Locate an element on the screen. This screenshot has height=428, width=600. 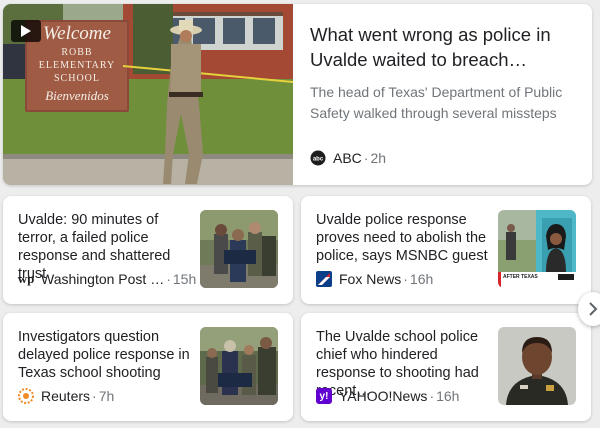
article-source: Reuters · 7h is located at coordinates (66, 396).